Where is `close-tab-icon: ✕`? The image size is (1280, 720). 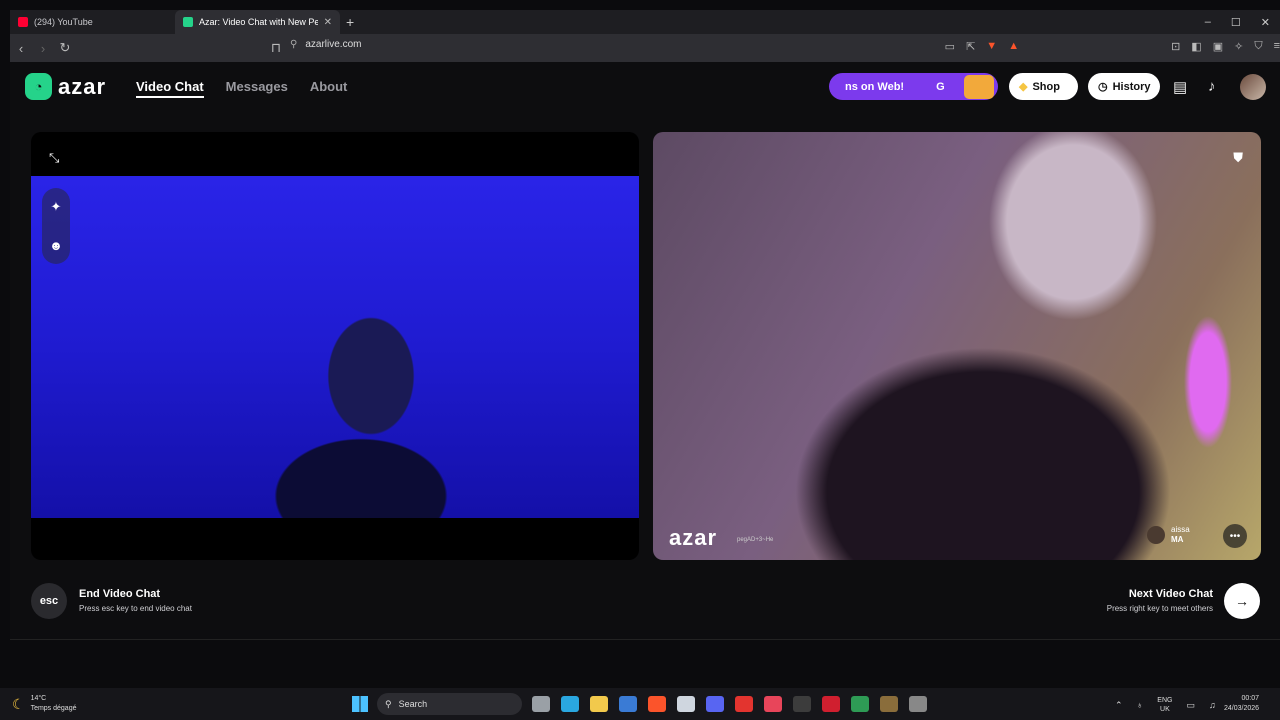 close-tab-icon: ✕ is located at coordinates (328, 22).